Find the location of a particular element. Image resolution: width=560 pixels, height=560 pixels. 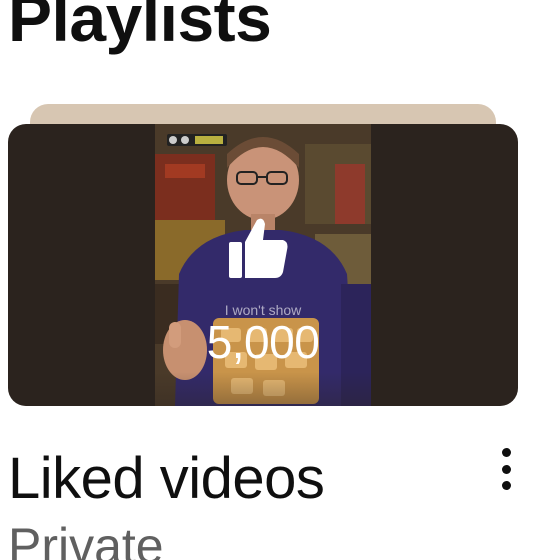

thumbnail-fade is located at coordinates (263, 389).